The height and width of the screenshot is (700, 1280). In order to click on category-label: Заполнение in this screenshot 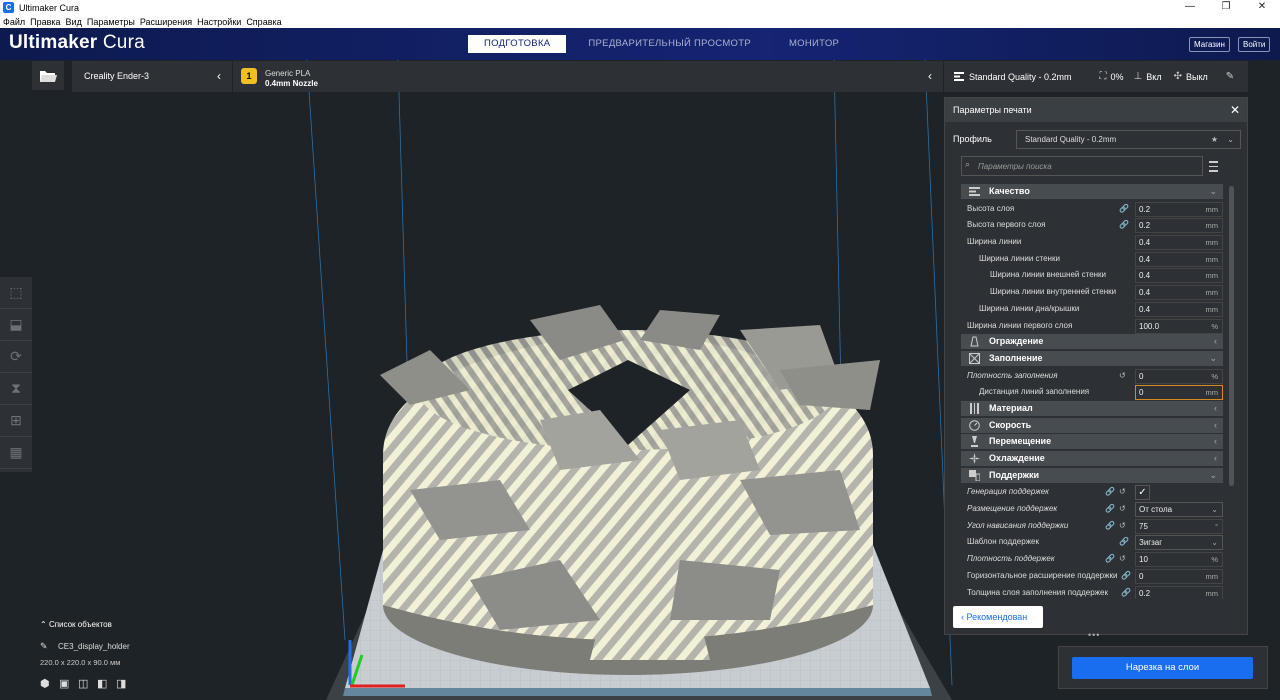, I will do `click(1016, 357)`.